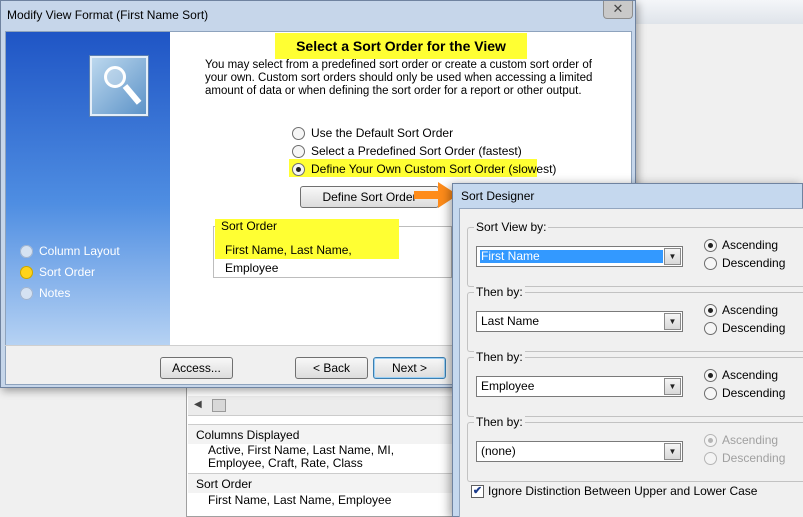  I want to click on sort-field-select-4: (none) ▼, so click(579, 451).